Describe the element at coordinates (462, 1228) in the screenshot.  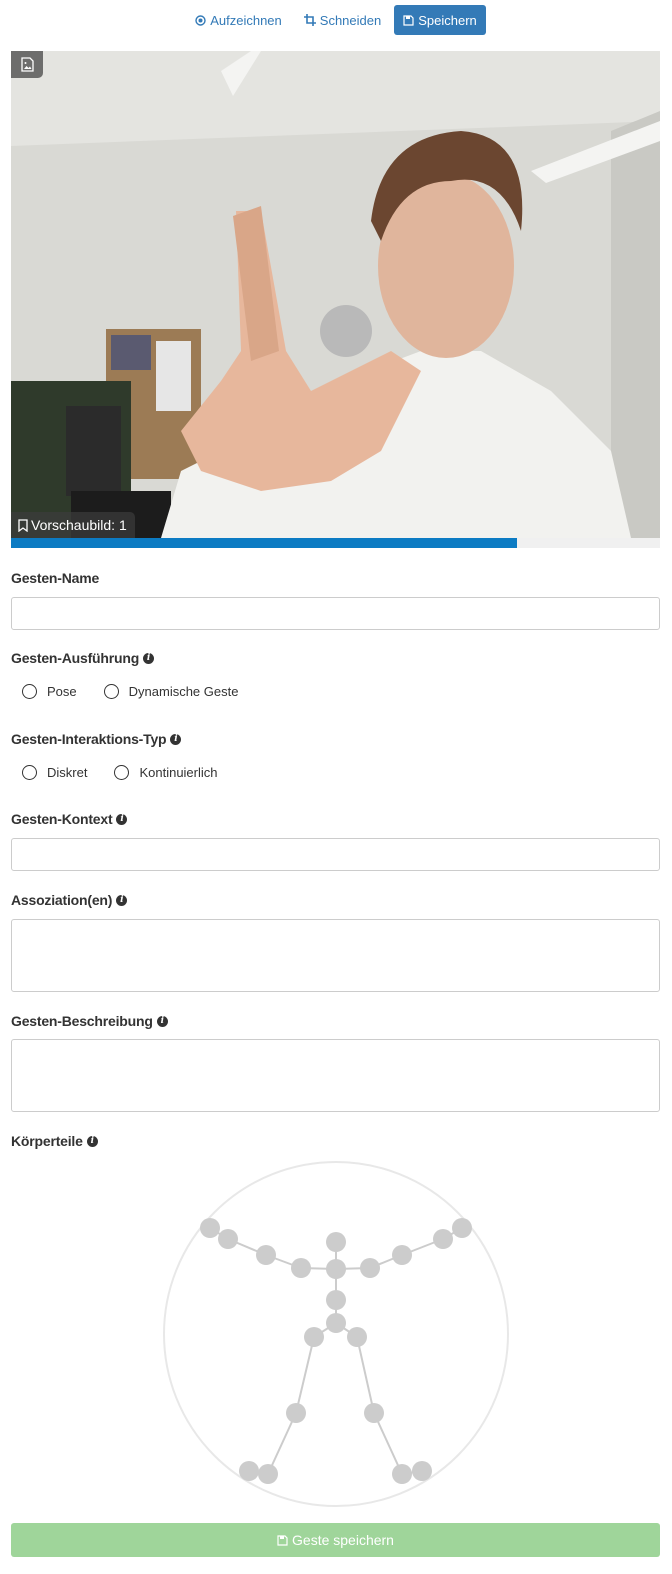
I see `joint-handR` at that location.